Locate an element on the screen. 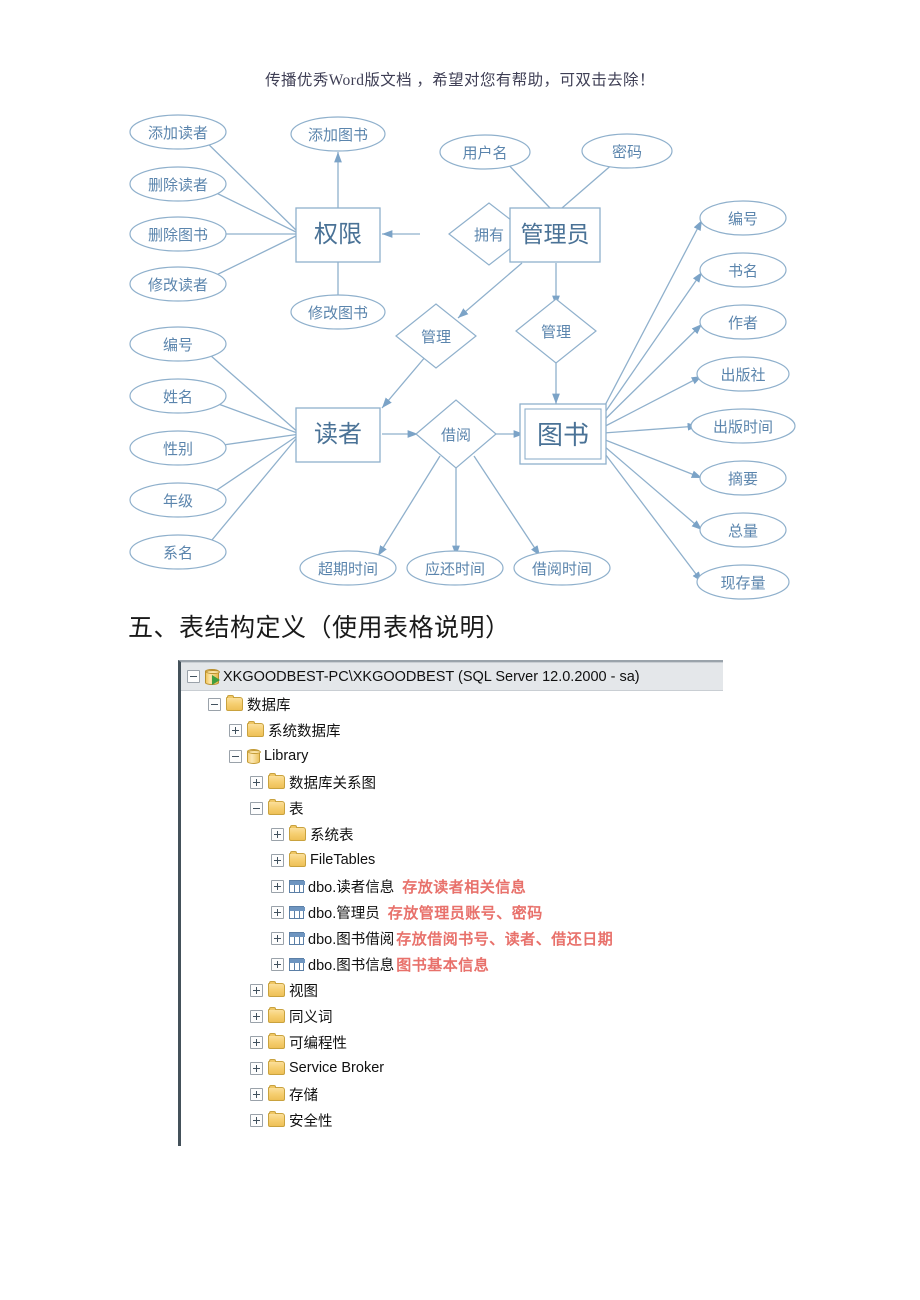 This screenshot has height=1300, width=920. er-attribute: 作者 is located at coordinates (743, 322).